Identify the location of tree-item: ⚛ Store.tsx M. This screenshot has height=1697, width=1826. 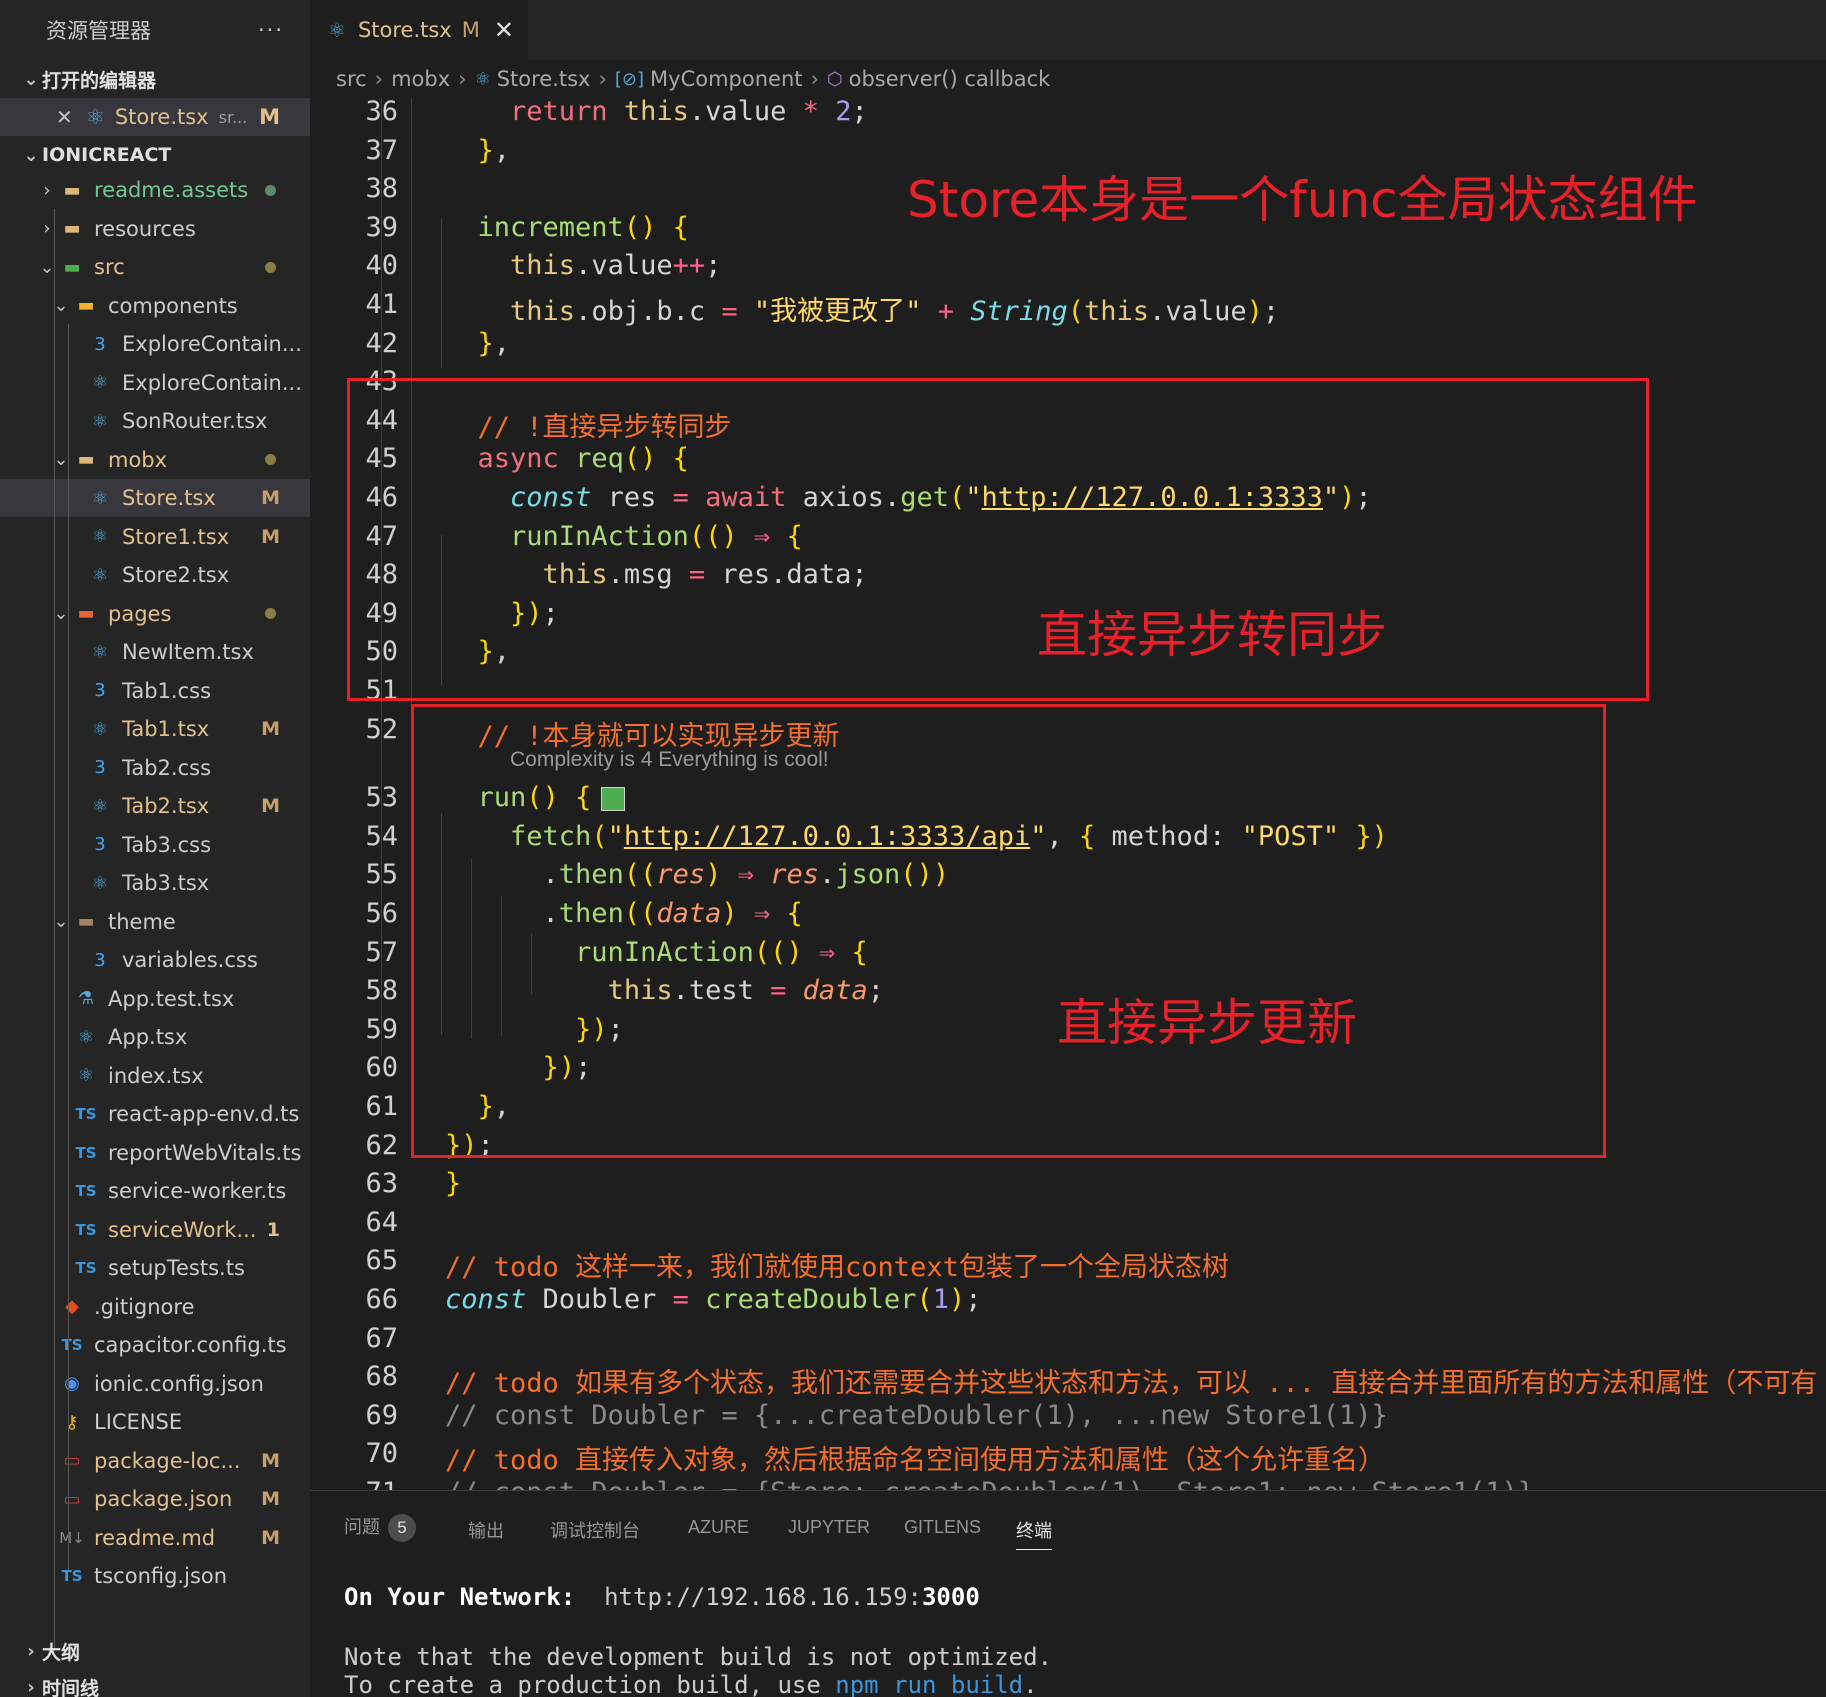
(155, 498).